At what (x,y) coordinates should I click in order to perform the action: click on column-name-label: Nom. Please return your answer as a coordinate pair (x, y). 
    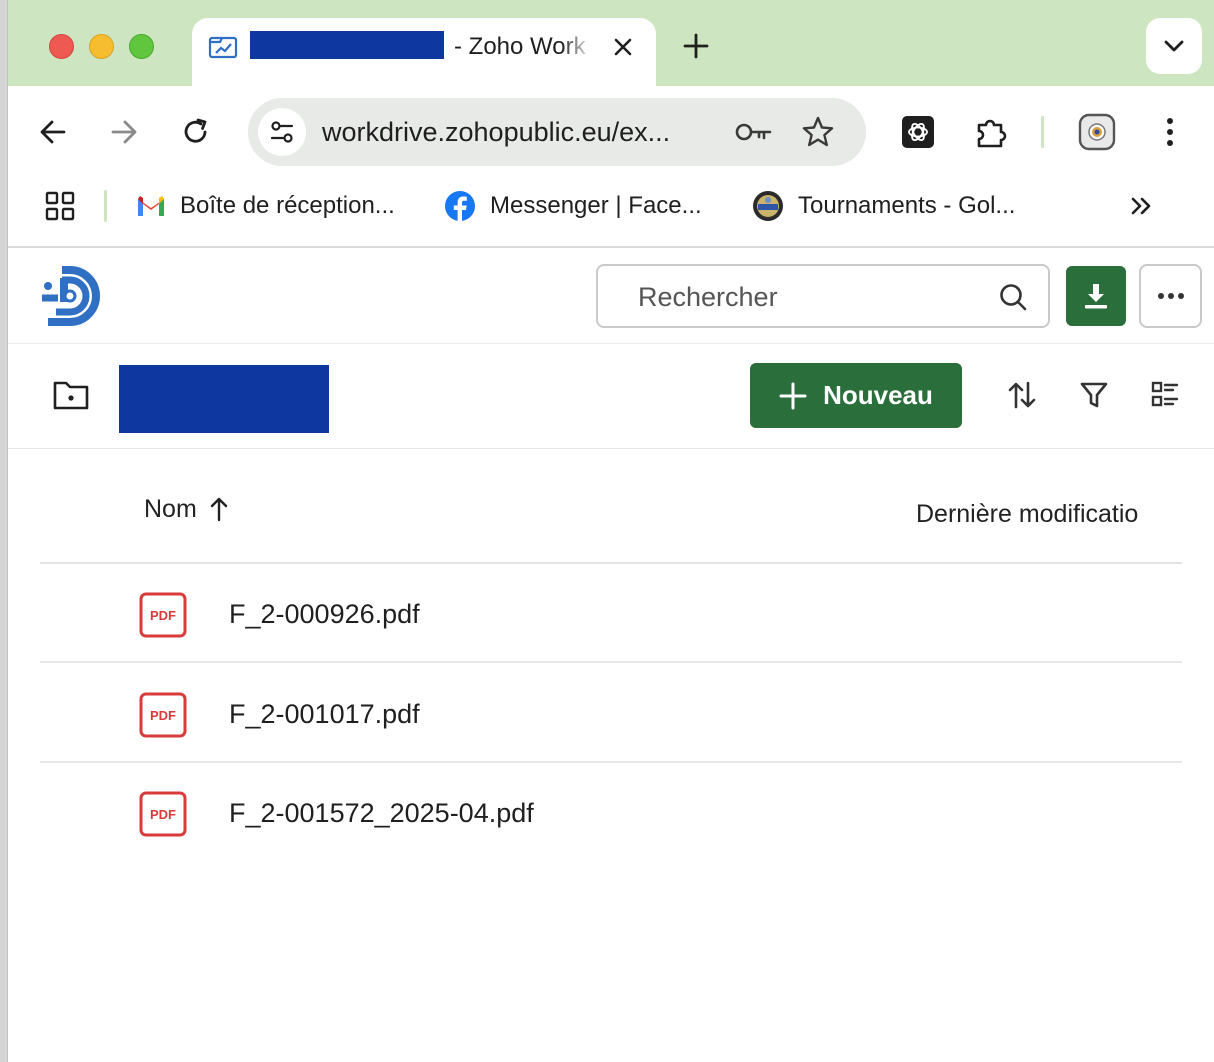
    Looking at the image, I should click on (170, 508).